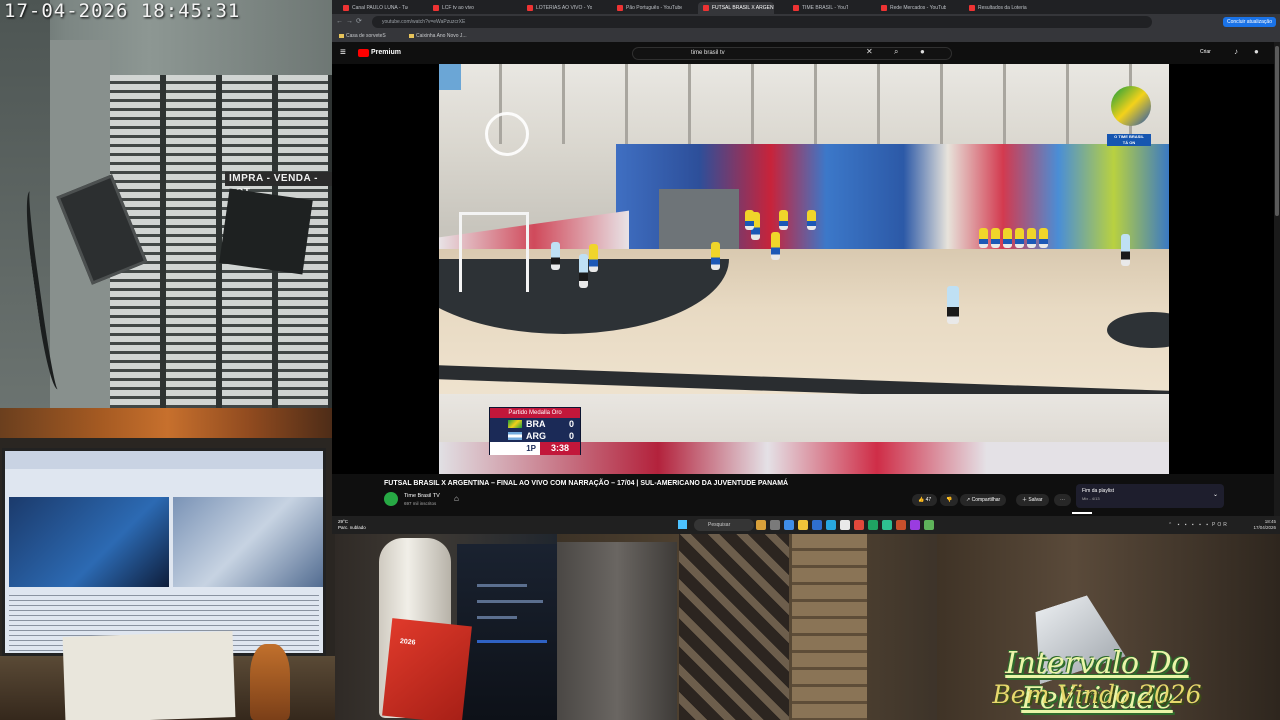 Image resolution: width=1280 pixels, height=720 pixels. What do you see at coordinates (167, 423) in the screenshot?
I see `shelf-decor` at bounding box center [167, 423].